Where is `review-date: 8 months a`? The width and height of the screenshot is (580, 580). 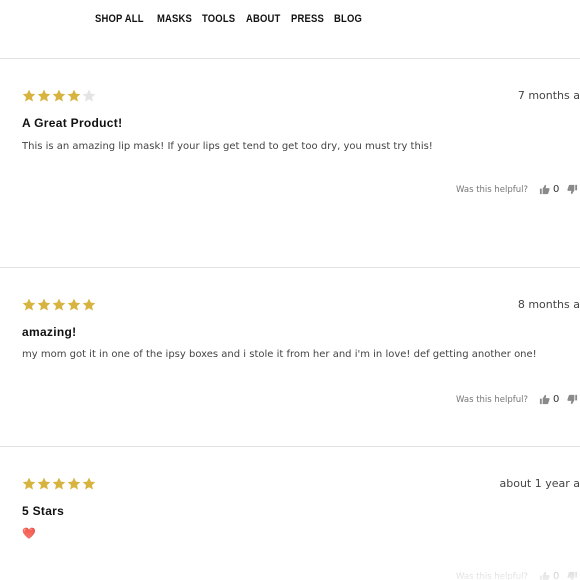
review-date: 8 months a is located at coordinates (548, 304).